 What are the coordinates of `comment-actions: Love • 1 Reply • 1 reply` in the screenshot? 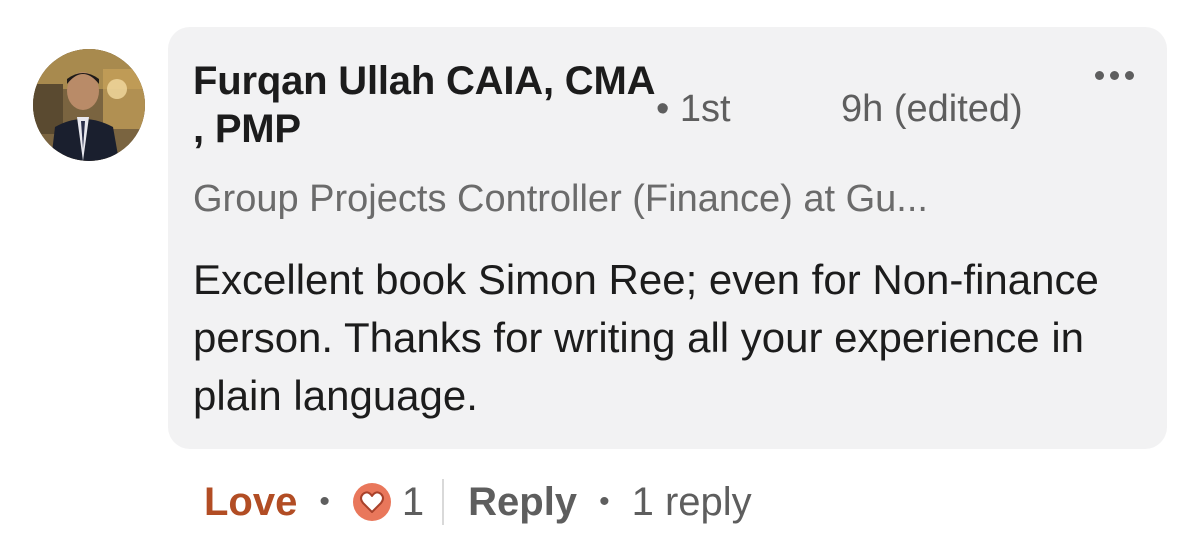 It's located at (478, 502).